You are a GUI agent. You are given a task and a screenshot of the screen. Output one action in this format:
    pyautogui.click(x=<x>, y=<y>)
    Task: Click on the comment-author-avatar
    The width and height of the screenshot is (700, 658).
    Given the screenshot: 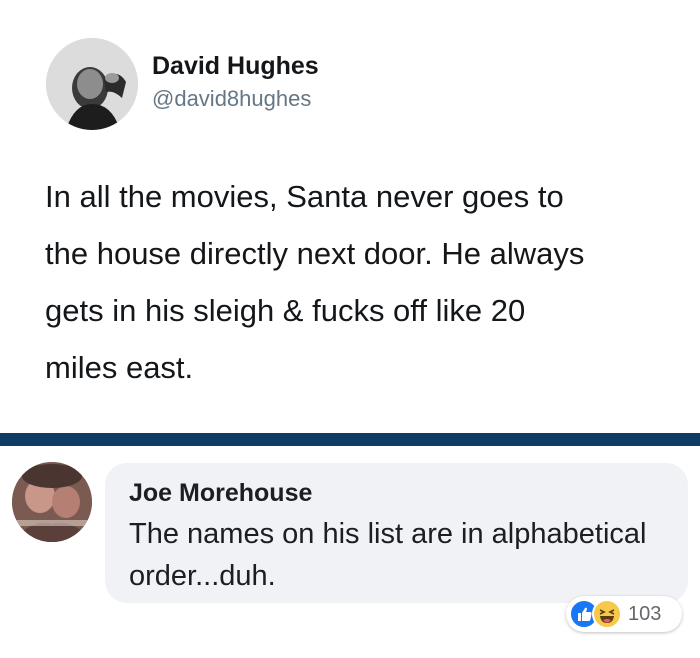 What is the action you would take?
    pyautogui.click(x=52, y=502)
    